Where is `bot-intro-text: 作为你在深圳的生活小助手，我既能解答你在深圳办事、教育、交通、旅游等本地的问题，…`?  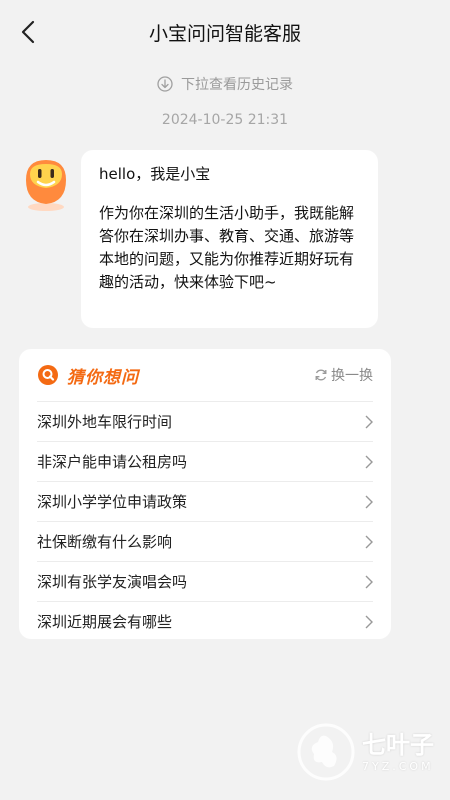
bot-intro-text: 作为你在深圳的生活小助手，我既能解答你在深圳办事、教育、交通、旅游等本地的问题，… is located at coordinates (227, 247).